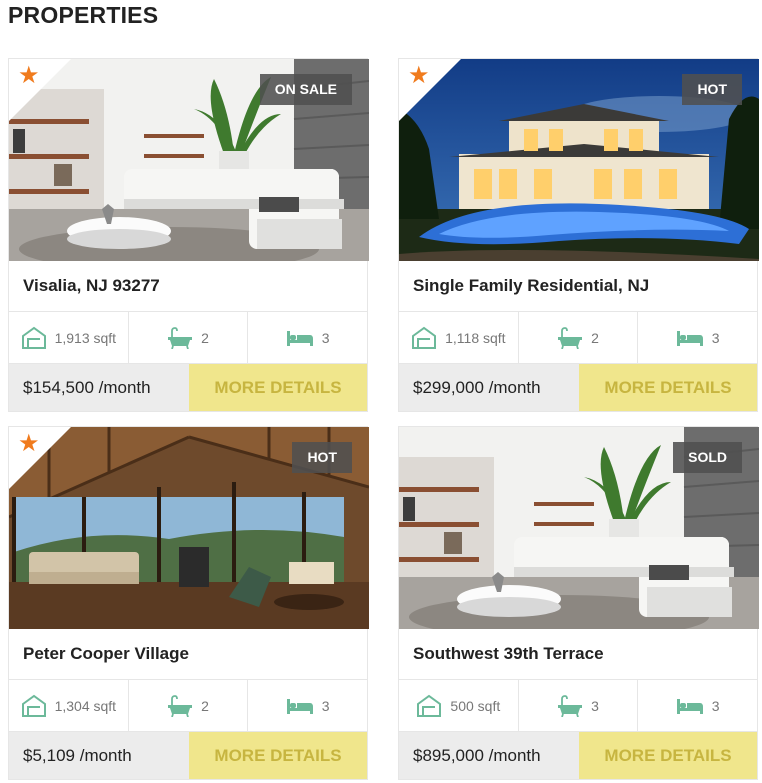 Image resolution: width=762 pixels, height=783 pixels. Describe the element at coordinates (475, 705) in the screenshot. I see `area-value: 500 sqft` at that location.